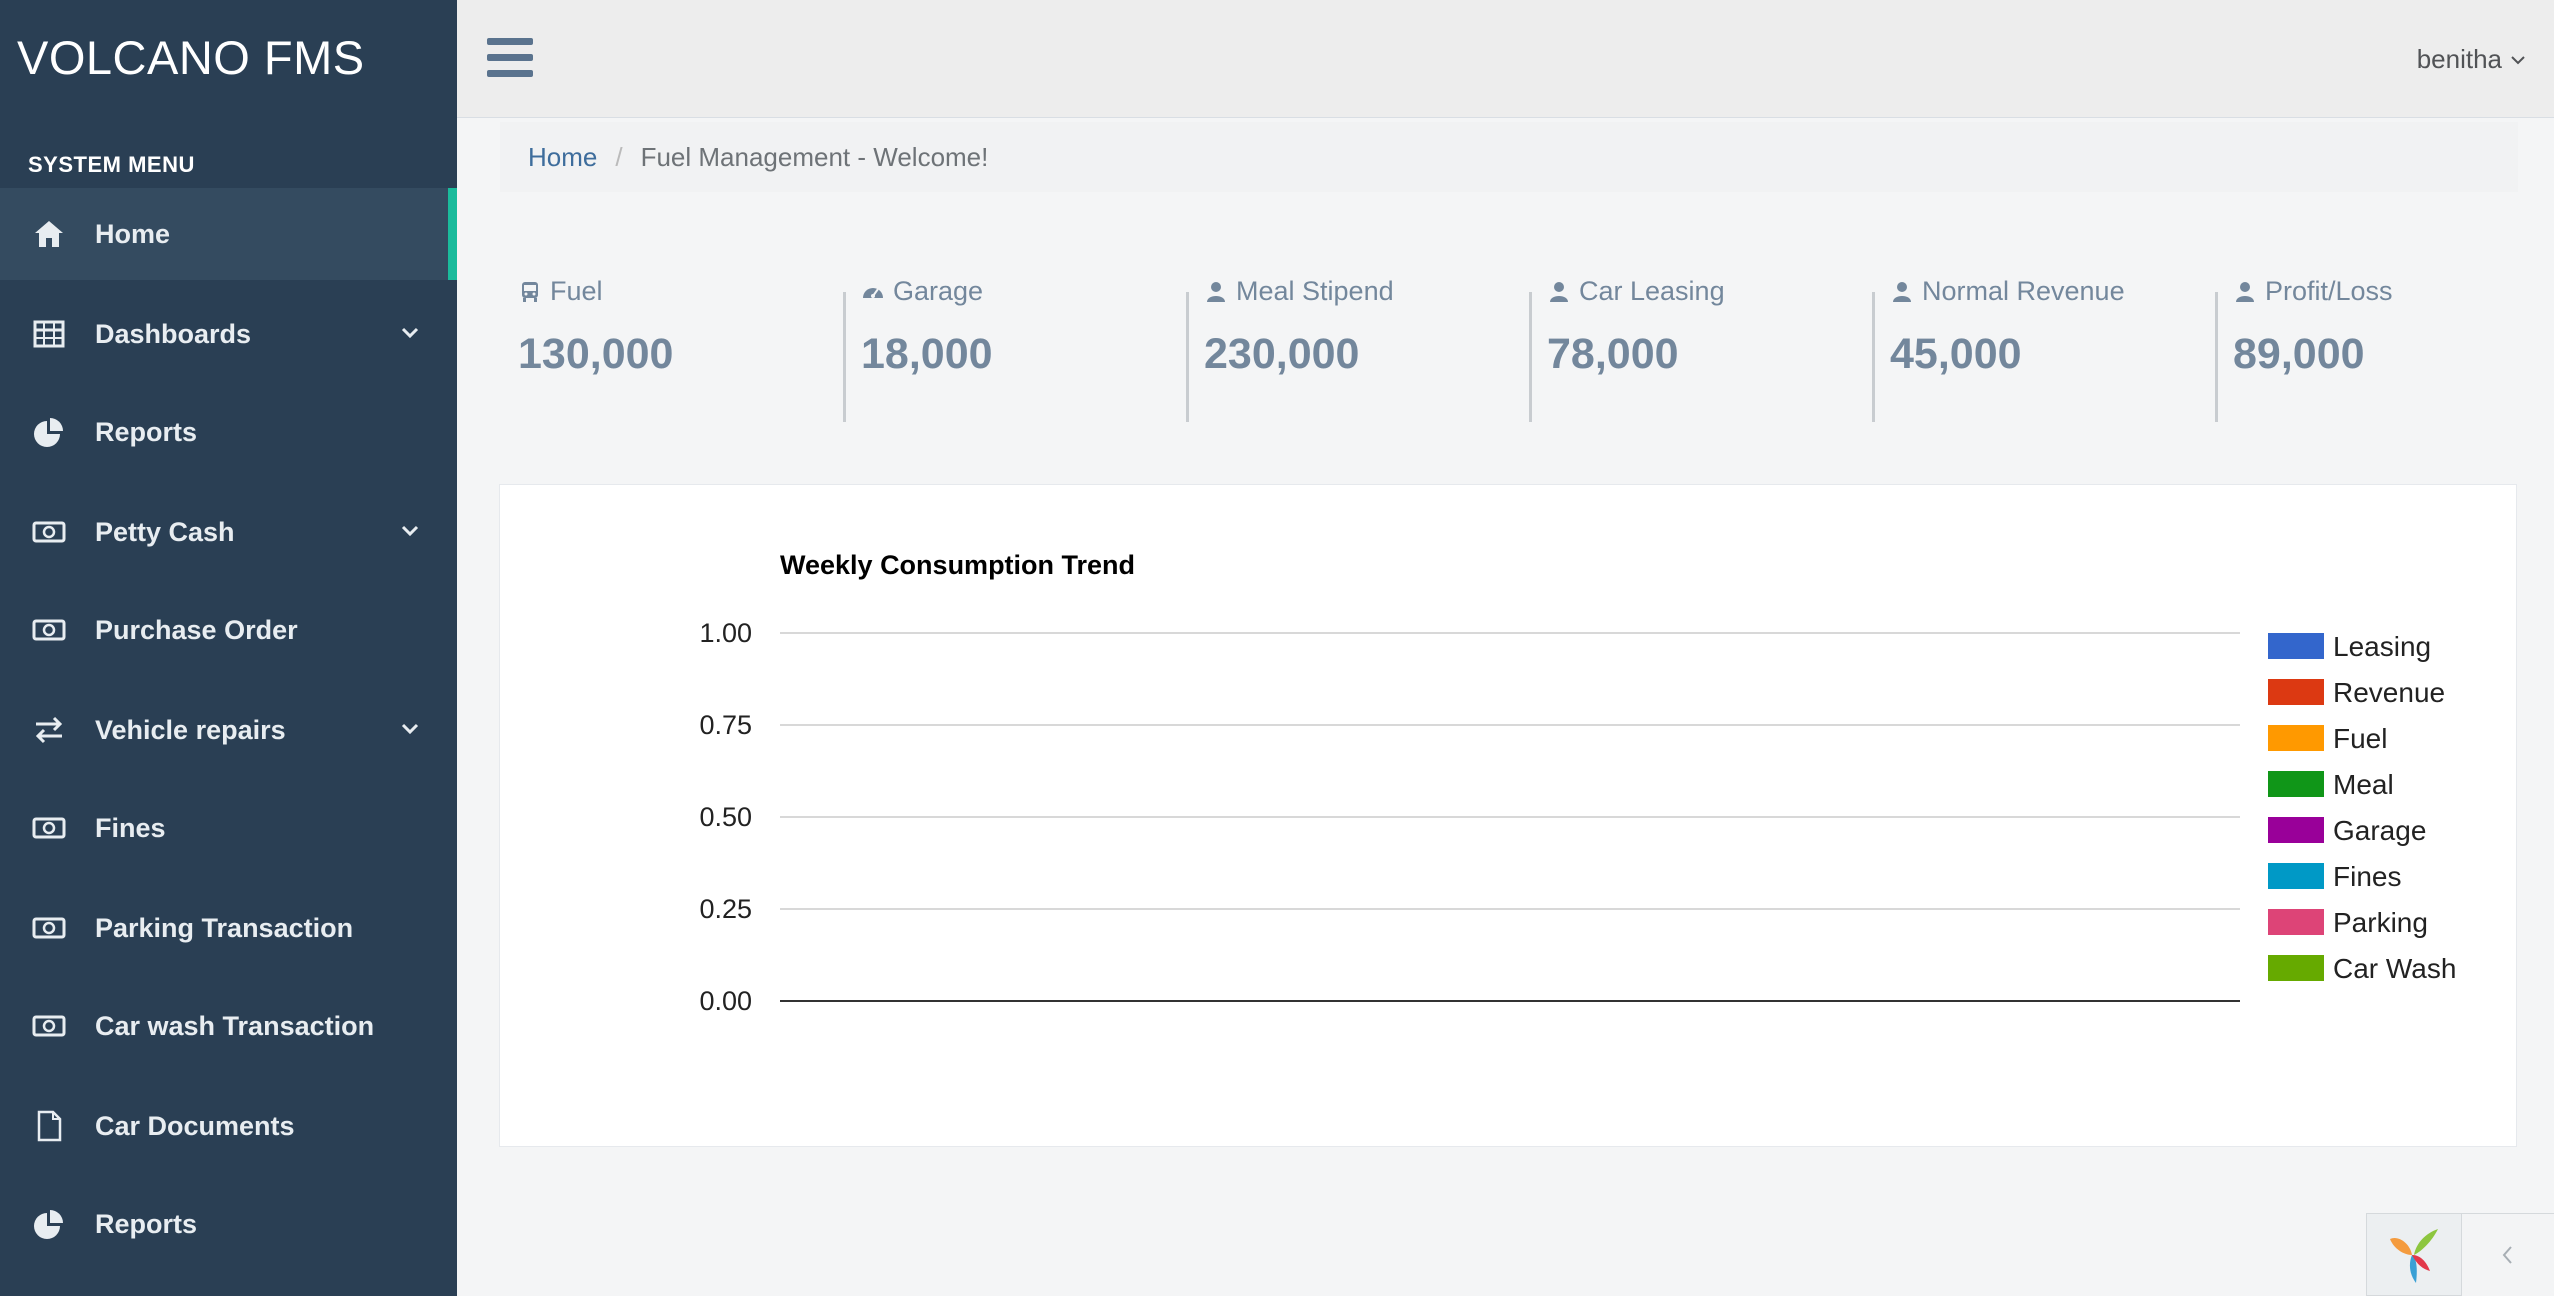 The image size is (2554, 1296). Describe the element at coordinates (224, 927) in the screenshot. I see `sidebar-item-label: Parking Transaction` at that location.